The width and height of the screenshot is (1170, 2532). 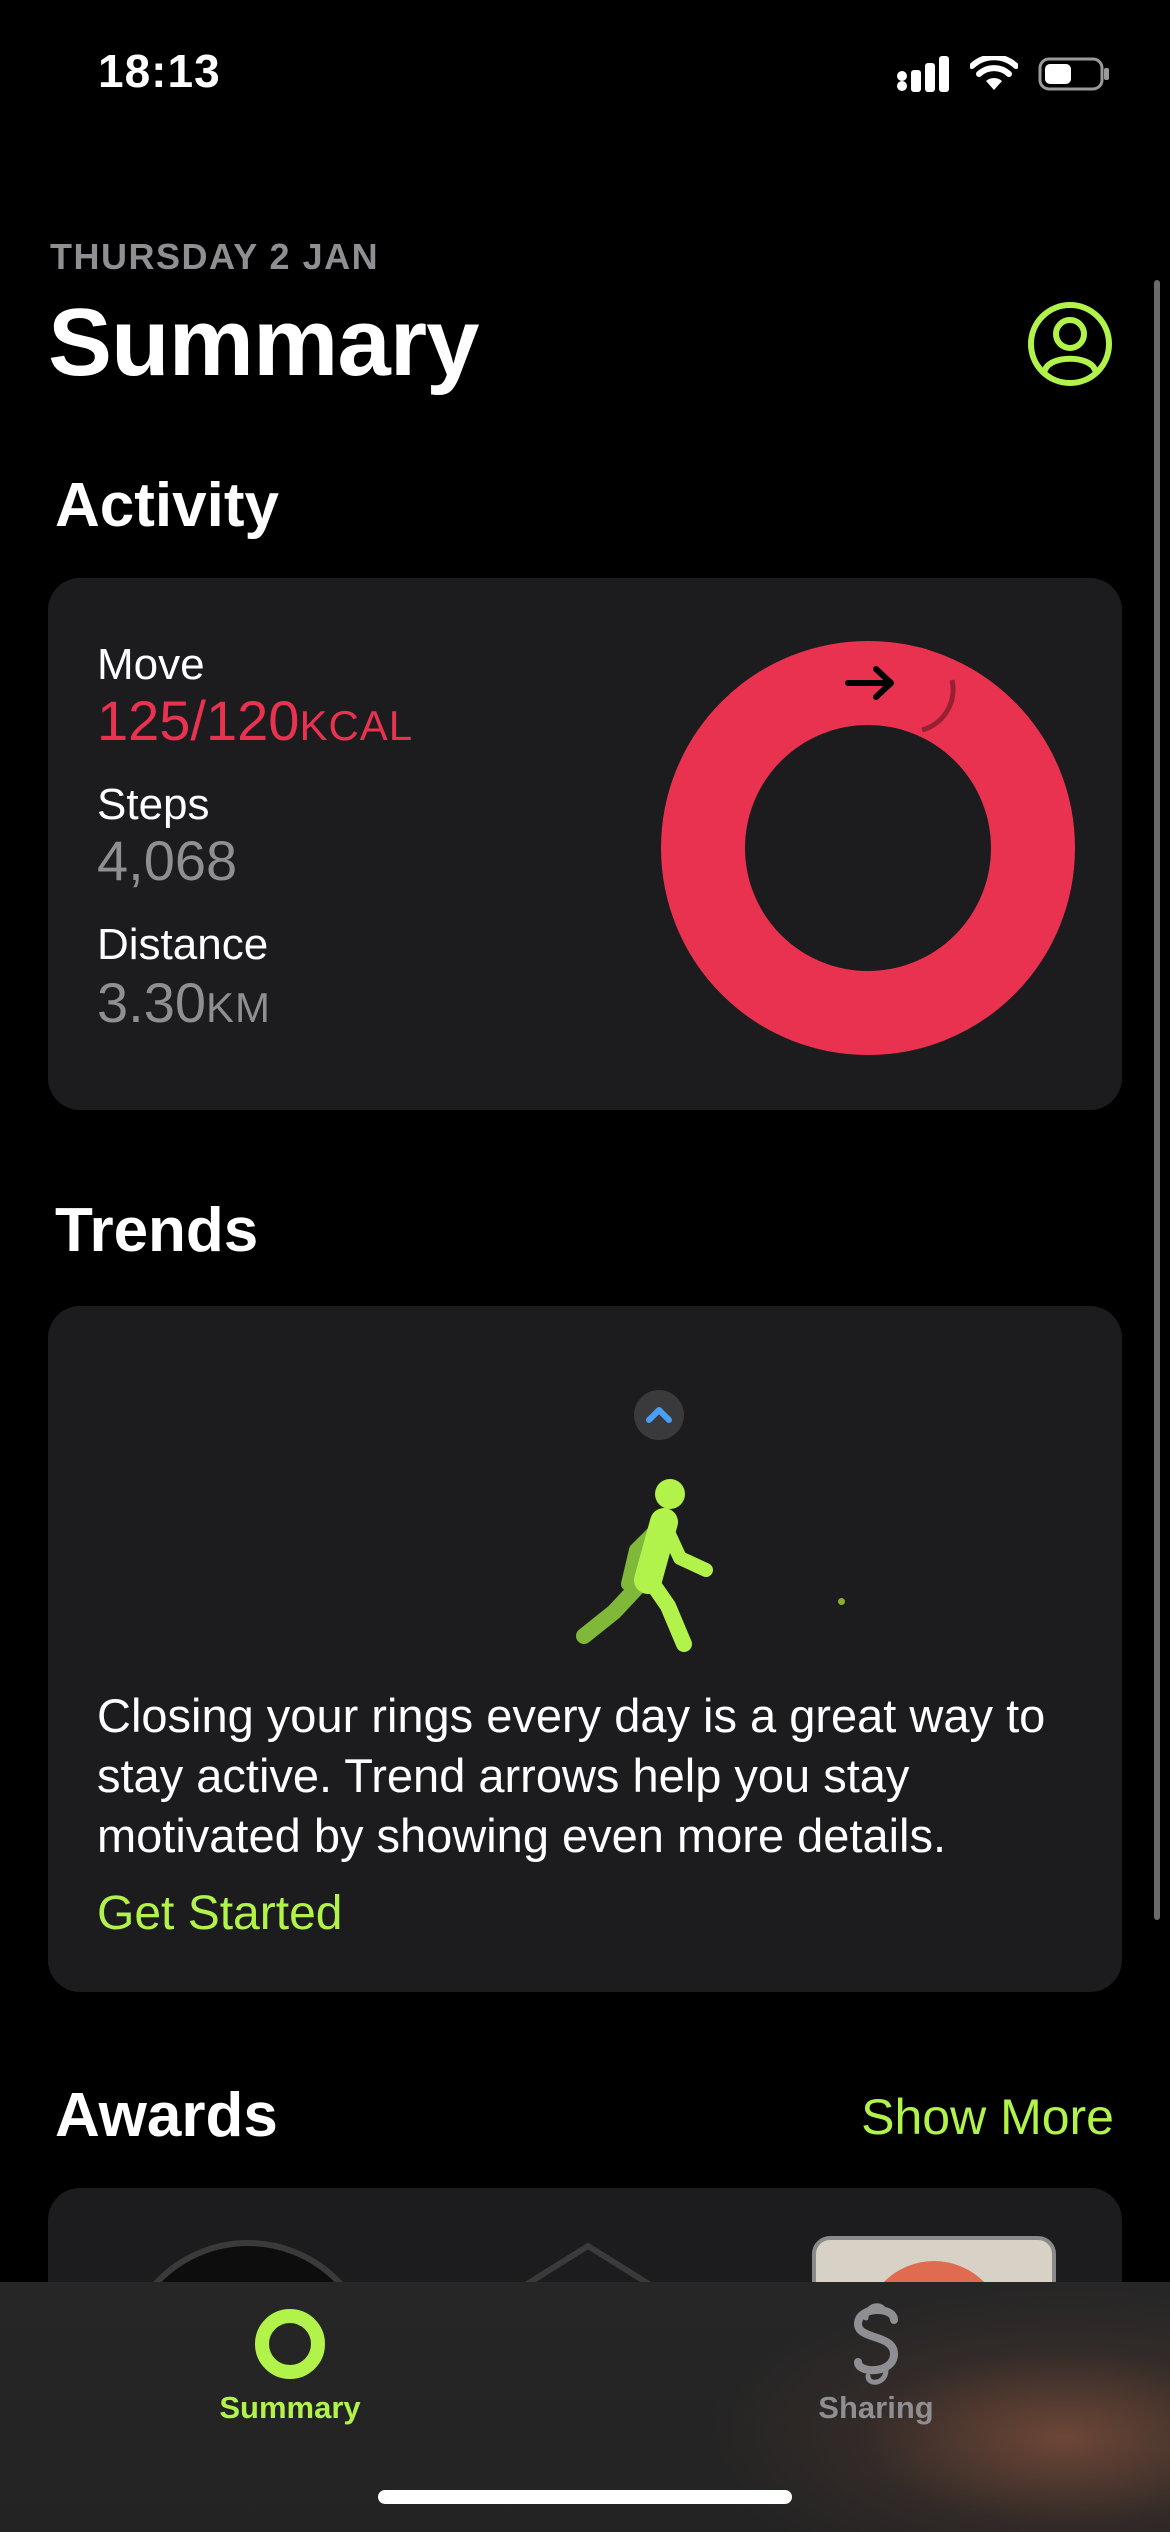 I want to click on status-icons, so click(x=1003, y=74).